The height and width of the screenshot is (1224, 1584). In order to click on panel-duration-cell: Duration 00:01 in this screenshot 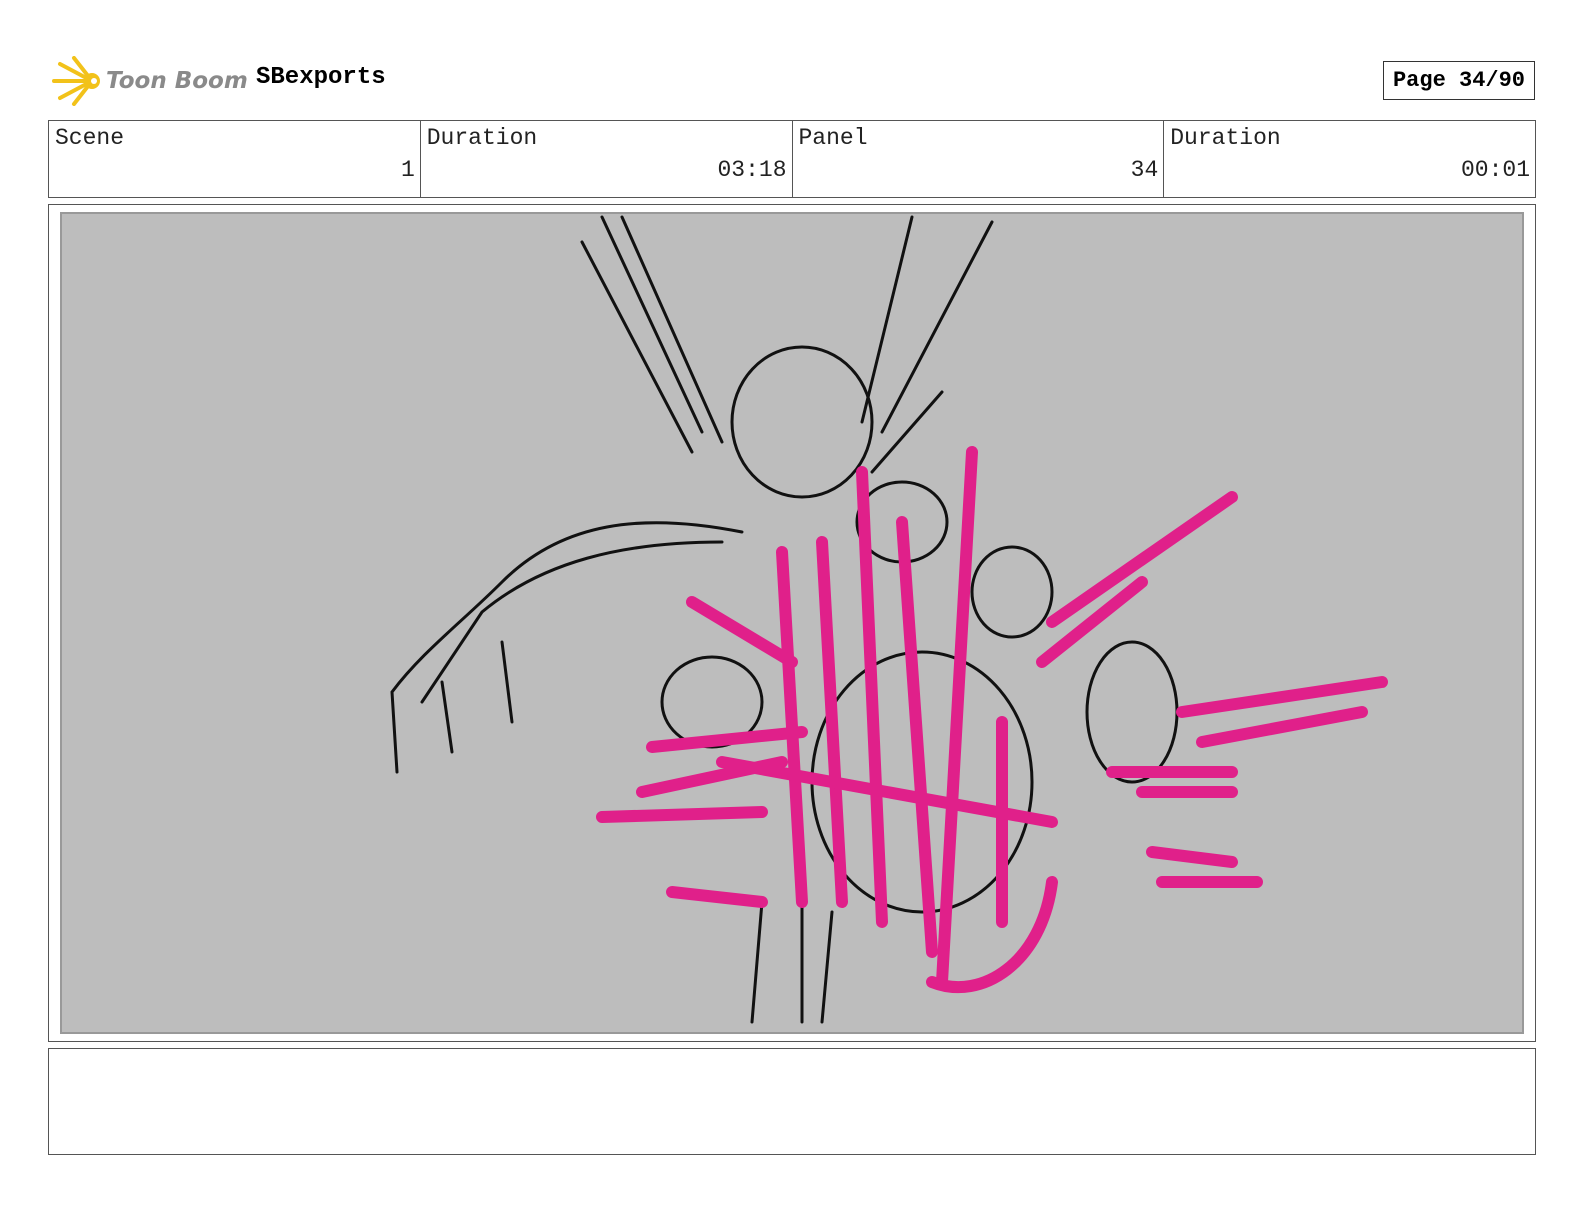, I will do `click(1349, 159)`.